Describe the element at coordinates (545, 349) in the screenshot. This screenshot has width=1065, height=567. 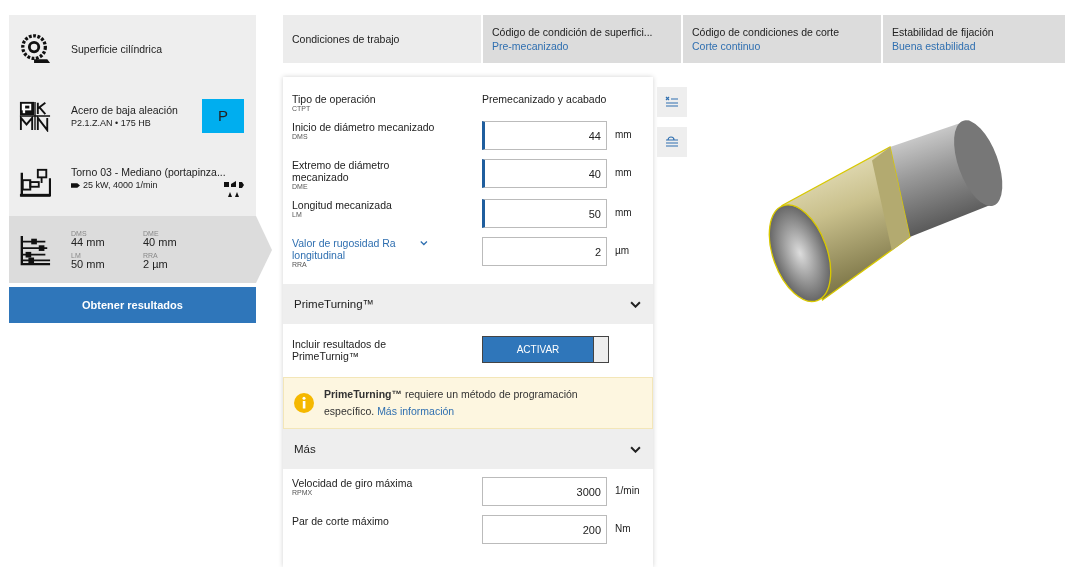
I see `activate-toggle: ACTIVAR` at that location.